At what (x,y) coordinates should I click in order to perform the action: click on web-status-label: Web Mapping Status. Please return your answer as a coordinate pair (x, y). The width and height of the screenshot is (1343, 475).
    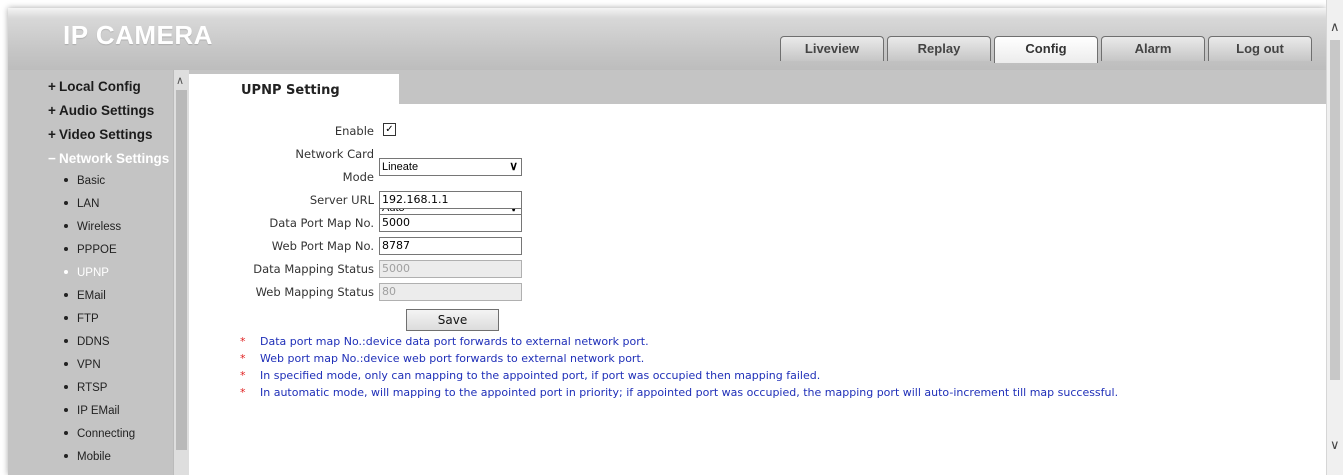
    Looking at the image, I should click on (314, 292).